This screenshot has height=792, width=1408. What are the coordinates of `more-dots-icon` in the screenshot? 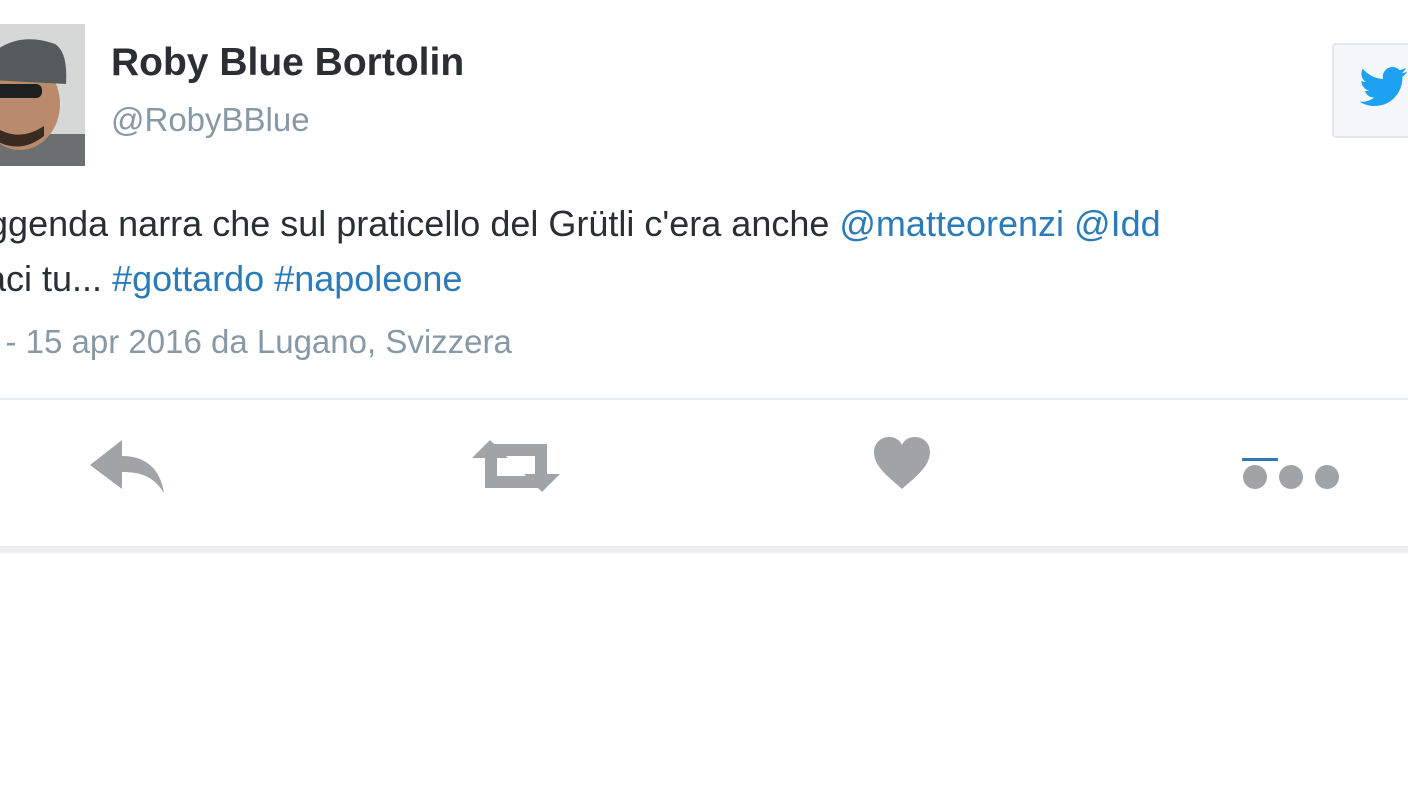 It's located at (1290, 473).